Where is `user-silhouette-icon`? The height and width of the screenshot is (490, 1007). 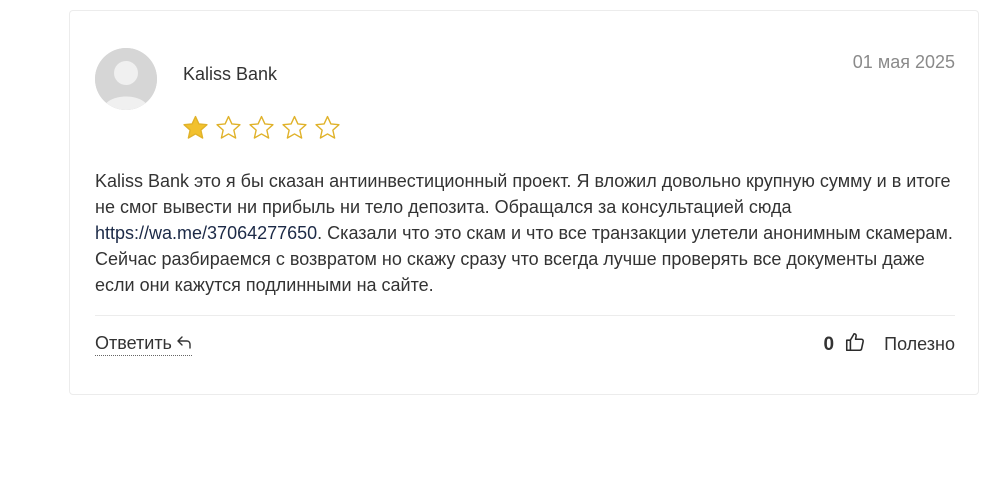
user-silhouette-icon is located at coordinates (126, 79).